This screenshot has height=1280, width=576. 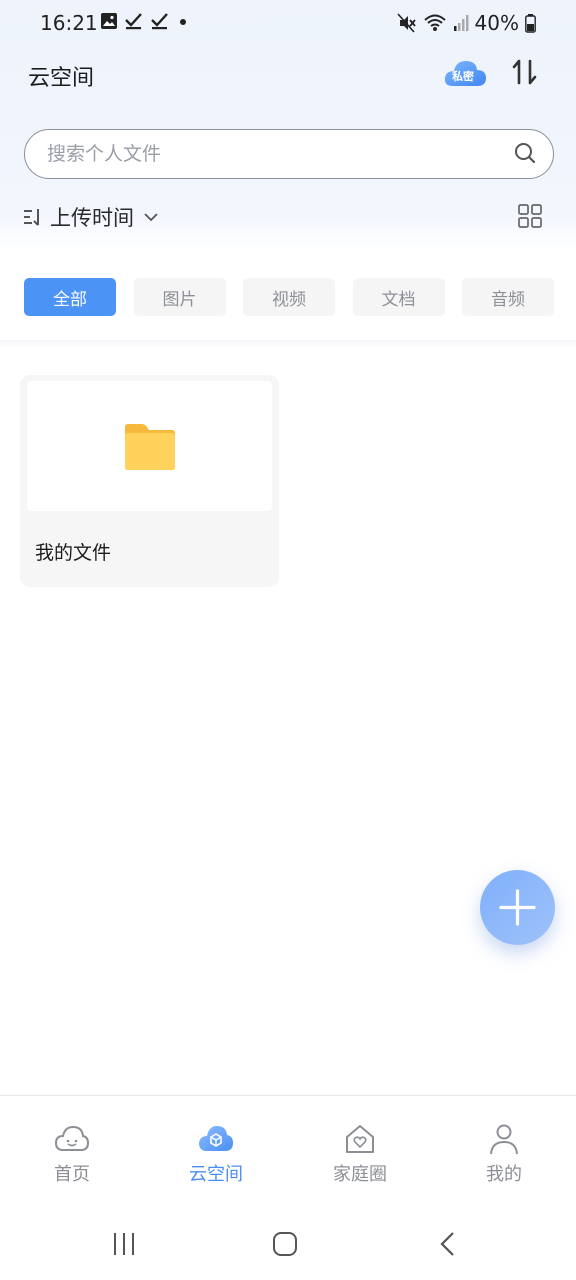 I want to click on signal-icon, so click(x=461, y=23).